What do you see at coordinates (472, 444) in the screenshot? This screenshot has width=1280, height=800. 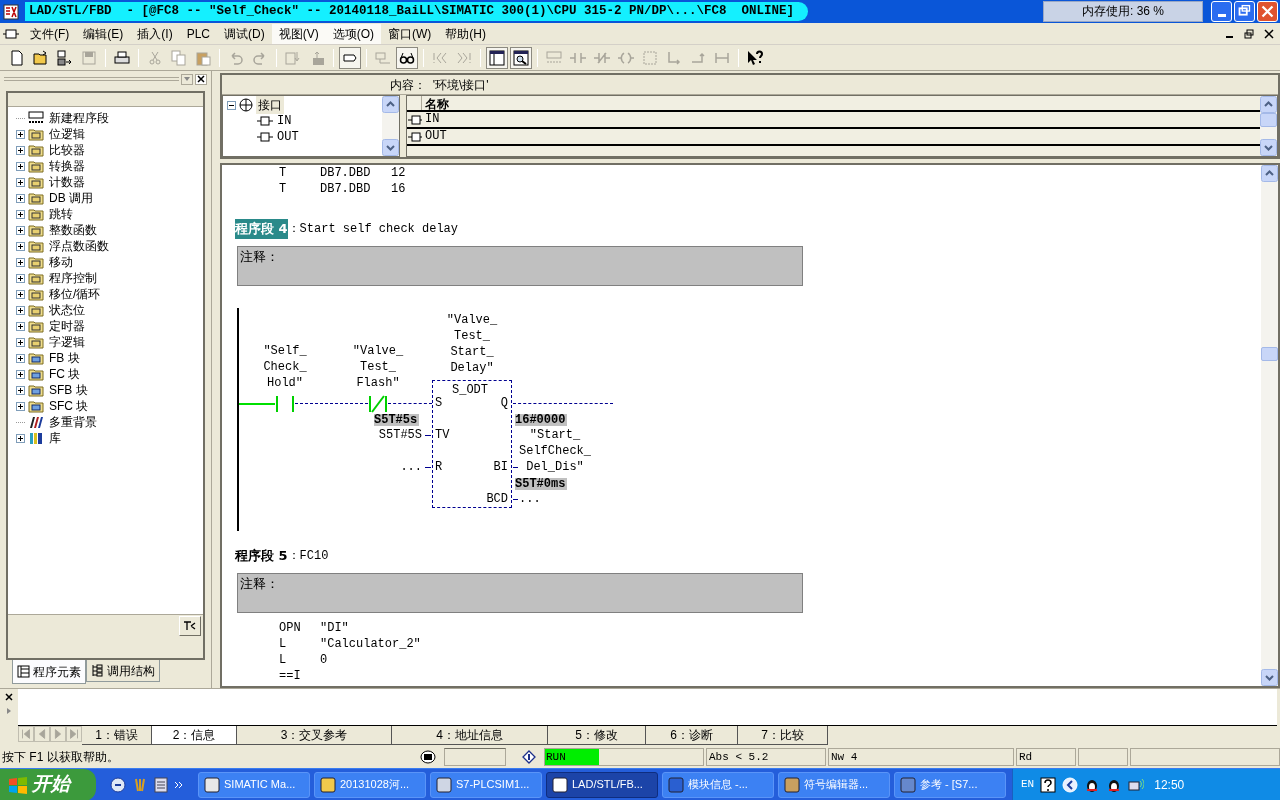 I see `timer-box` at bounding box center [472, 444].